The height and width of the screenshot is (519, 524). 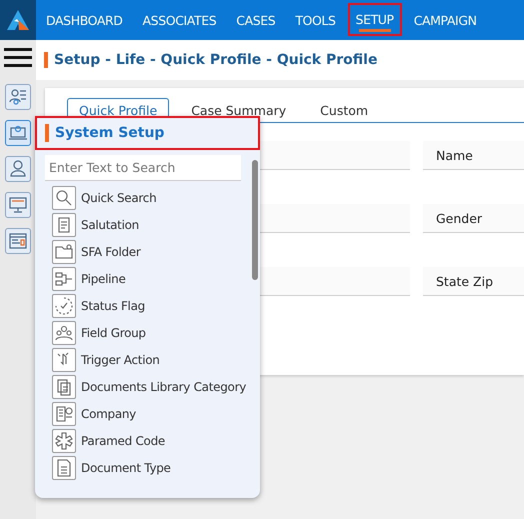 I want to click on menu-item: Trigger Action, so click(x=120, y=359).